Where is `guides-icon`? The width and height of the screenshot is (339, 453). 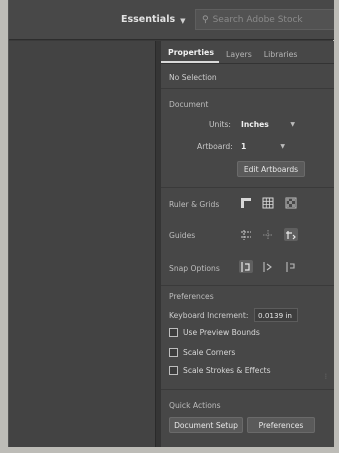 guides-icon is located at coordinates (246, 234).